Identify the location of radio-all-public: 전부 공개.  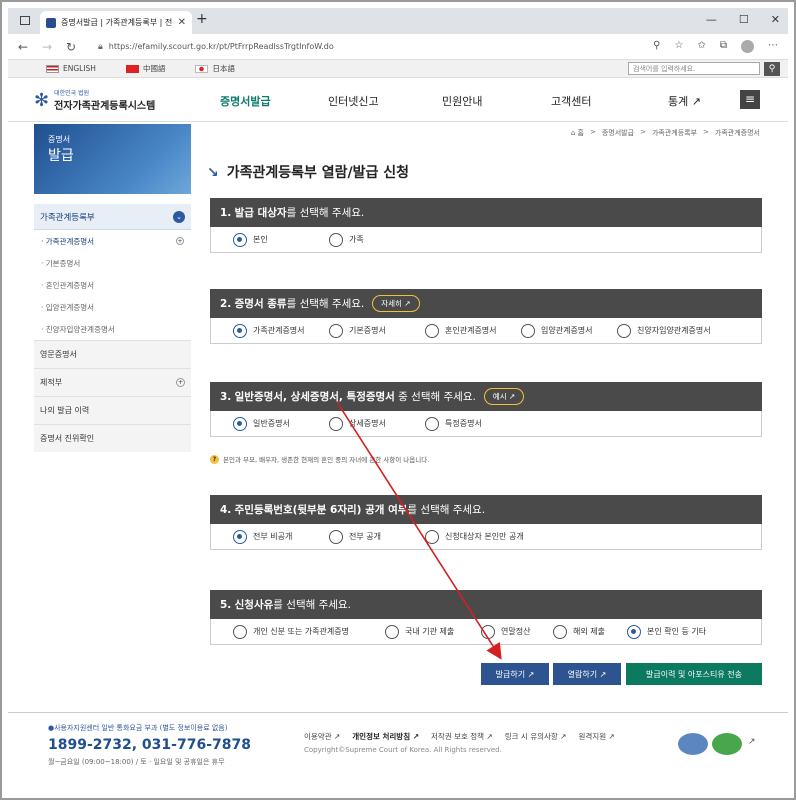
(377, 536).